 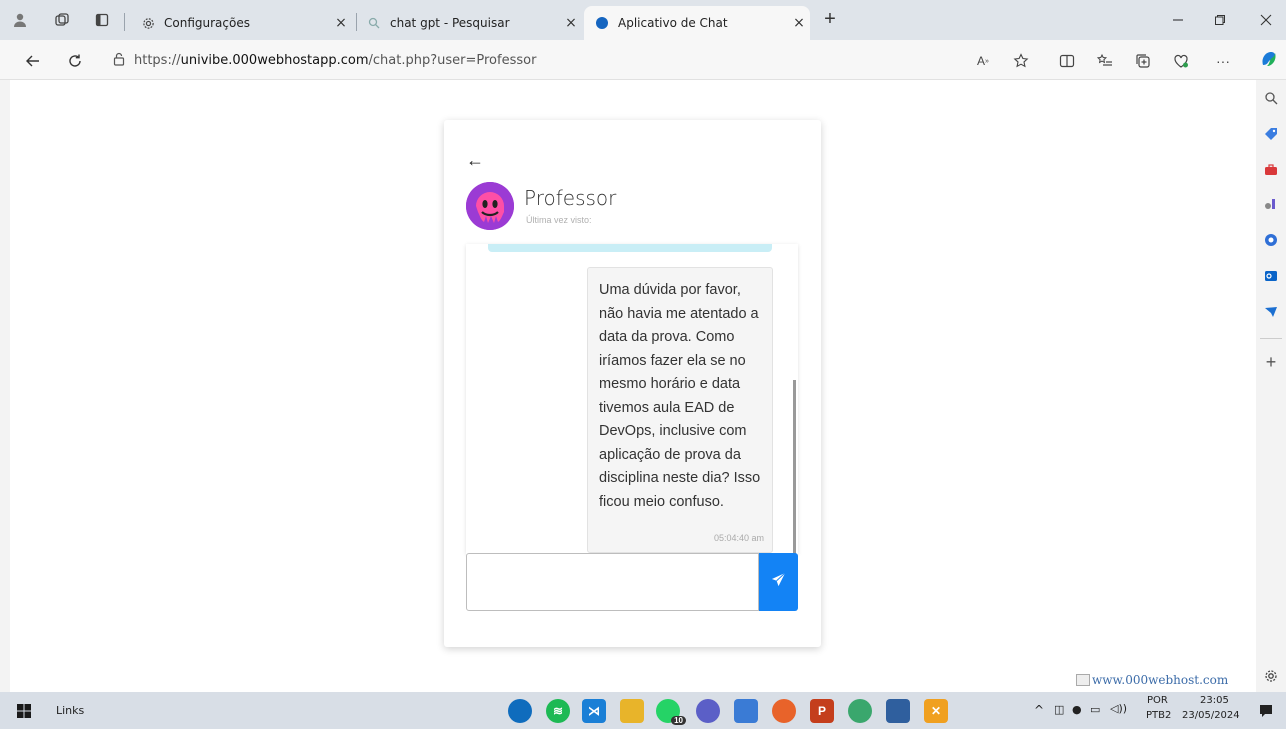 I want to click on refresh-icon, so click(x=75, y=61).